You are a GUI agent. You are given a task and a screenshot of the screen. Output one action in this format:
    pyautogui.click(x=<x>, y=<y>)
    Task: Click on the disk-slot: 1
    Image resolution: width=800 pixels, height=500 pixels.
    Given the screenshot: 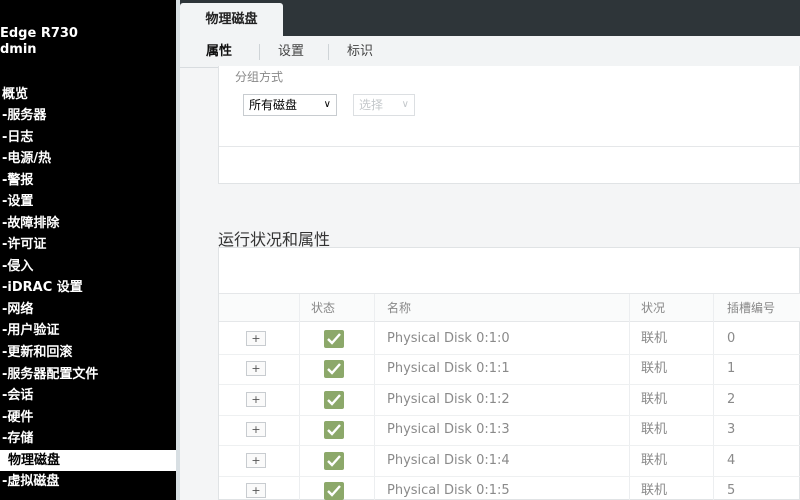 What is the action you would take?
    pyautogui.click(x=731, y=368)
    